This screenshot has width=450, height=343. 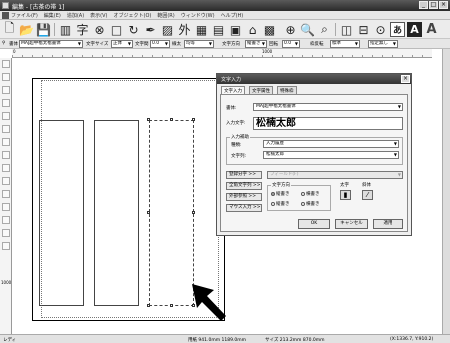 What do you see at coordinates (199, 44) in the screenshot?
I see `line-spacing-select: 均等` at bounding box center [199, 44].